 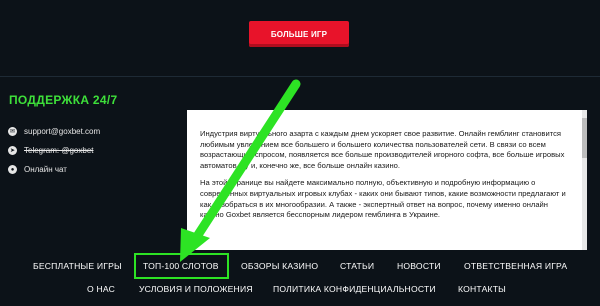 What do you see at coordinates (59, 150) in the screenshot?
I see `contact-telegram-label: Telegram: @goxbet` at bounding box center [59, 150].